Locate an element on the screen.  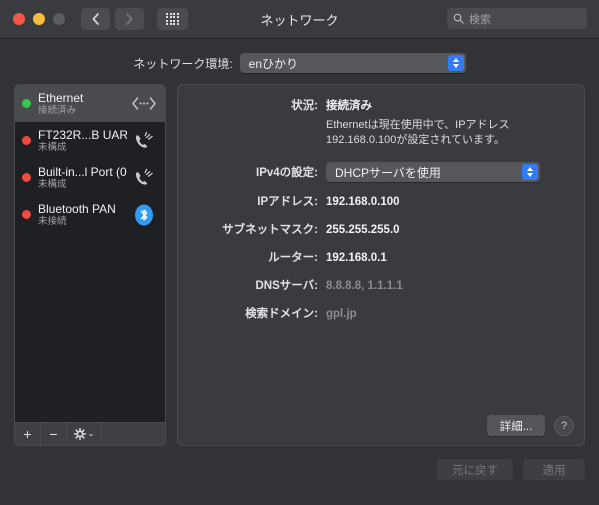
network-location-value: enひかり is located at coordinates (273, 63).